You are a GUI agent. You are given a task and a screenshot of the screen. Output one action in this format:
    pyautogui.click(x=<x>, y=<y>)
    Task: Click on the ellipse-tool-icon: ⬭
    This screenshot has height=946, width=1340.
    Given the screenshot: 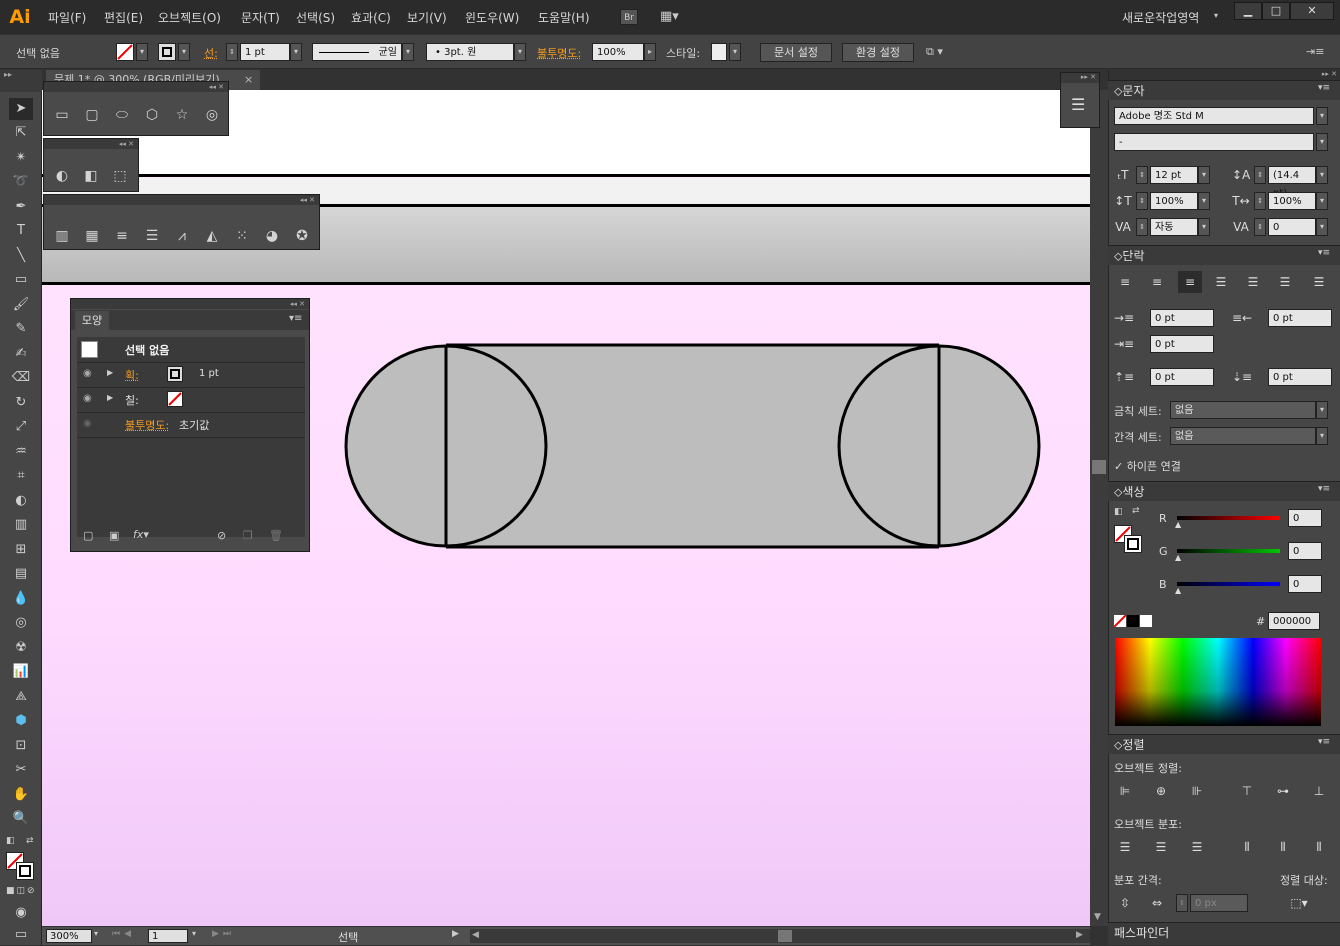 What is the action you would take?
    pyautogui.click(x=122, y=115)
    